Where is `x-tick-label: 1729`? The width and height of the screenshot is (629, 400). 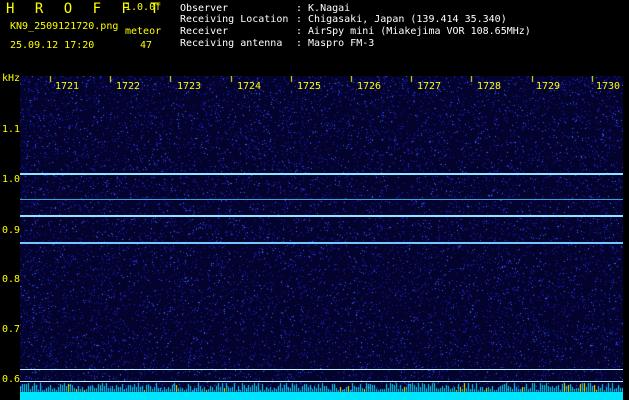 x-tick-label: 1729 is located at coordinates (548, 86).